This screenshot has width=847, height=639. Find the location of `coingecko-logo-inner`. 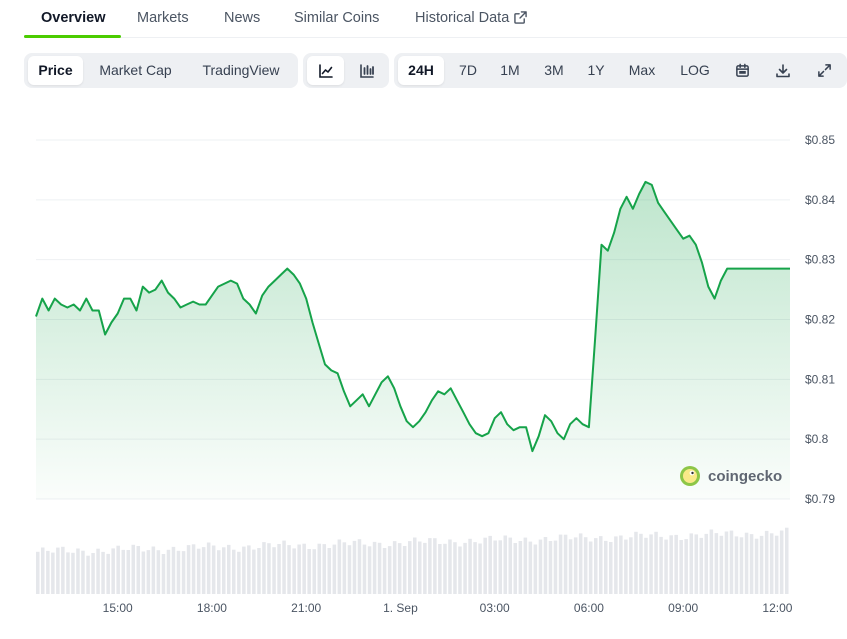

coingecko-logo-inner is located at coordinates (690, 476).